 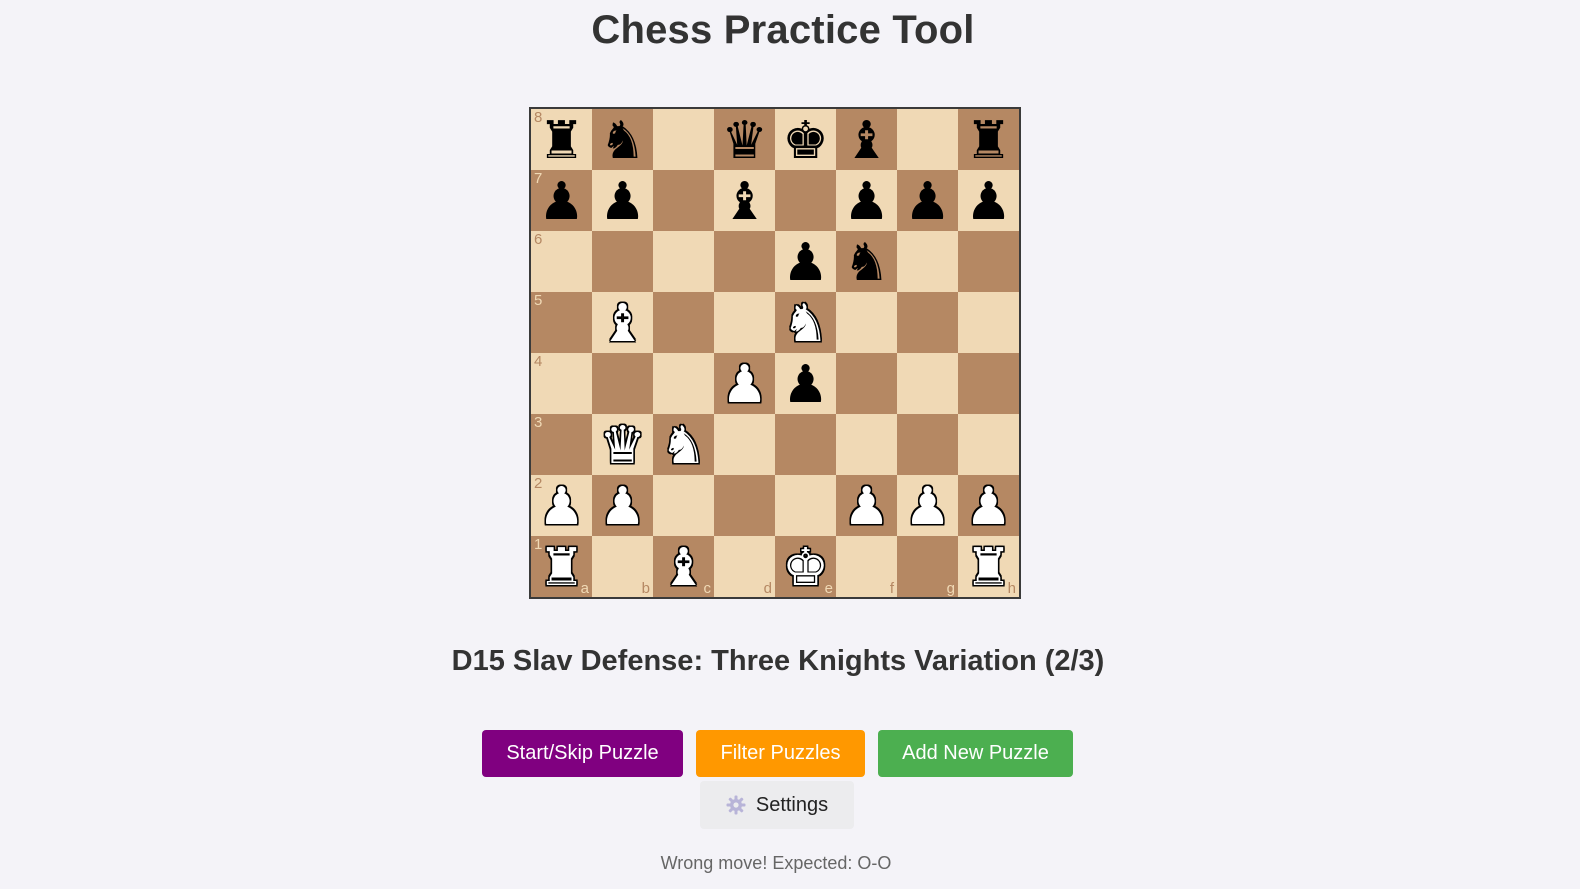 I want to click on square-a8: 8 ♜, so click(x=561, y=139).